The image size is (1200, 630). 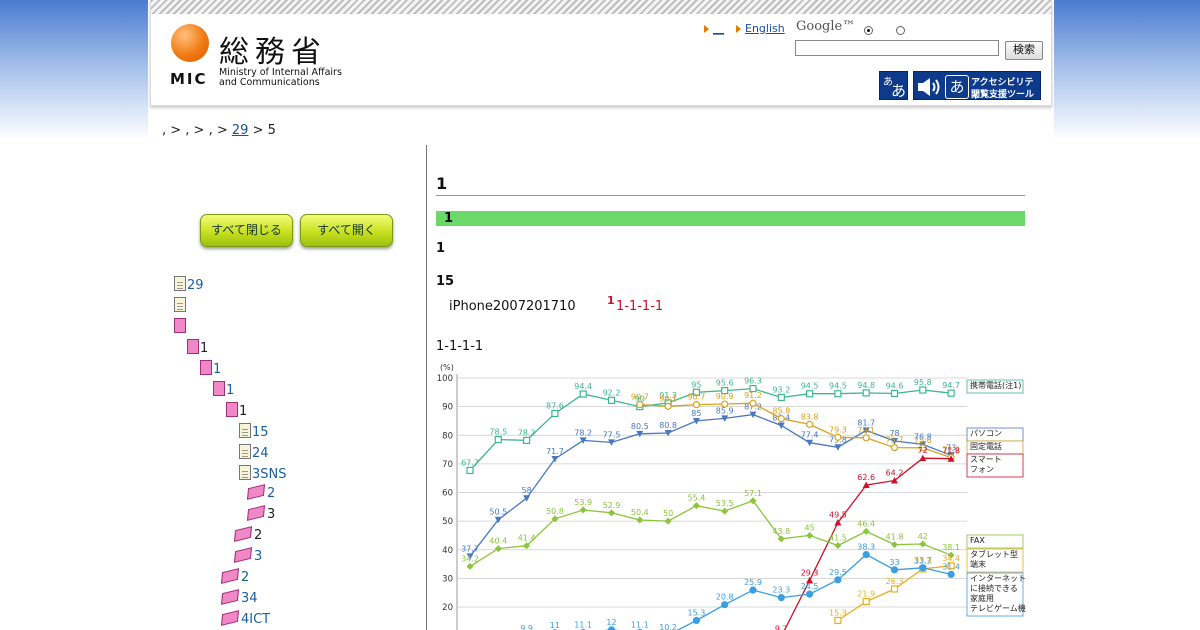 What do you see at coordinates (866, 430) in the screenshot?
I see `data-label: 79.1` at bounding box center [866, 430].